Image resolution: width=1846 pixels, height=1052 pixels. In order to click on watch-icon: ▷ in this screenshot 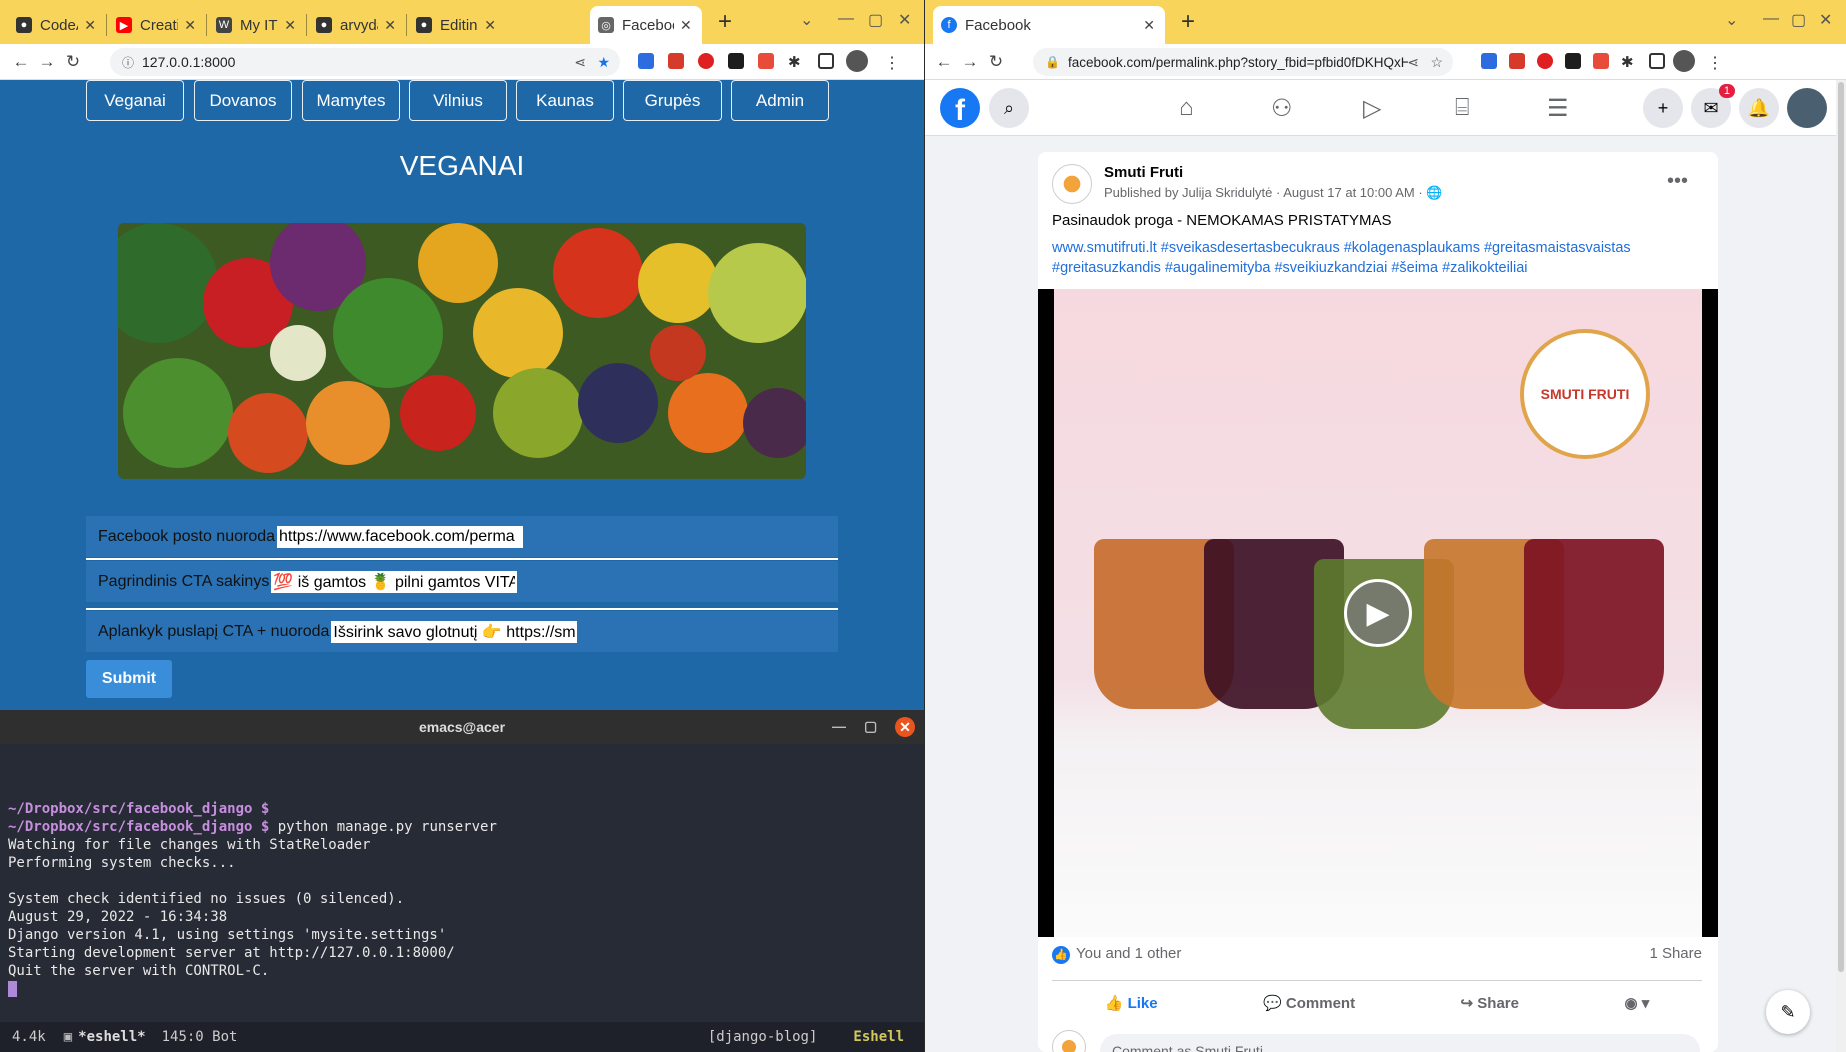, I will do `click(1372, 108)`.